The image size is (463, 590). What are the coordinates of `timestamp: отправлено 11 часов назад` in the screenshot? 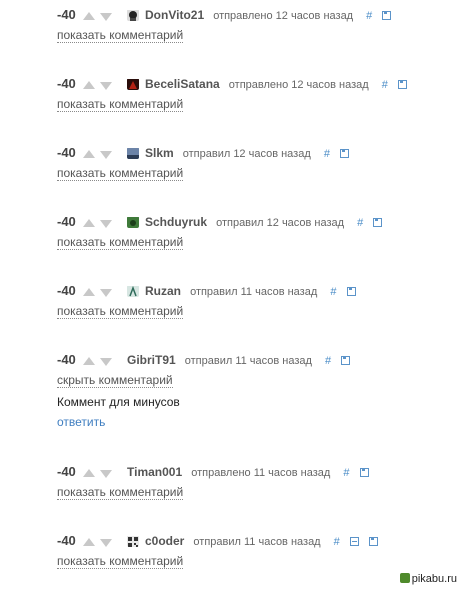 It's located at (261, 473).